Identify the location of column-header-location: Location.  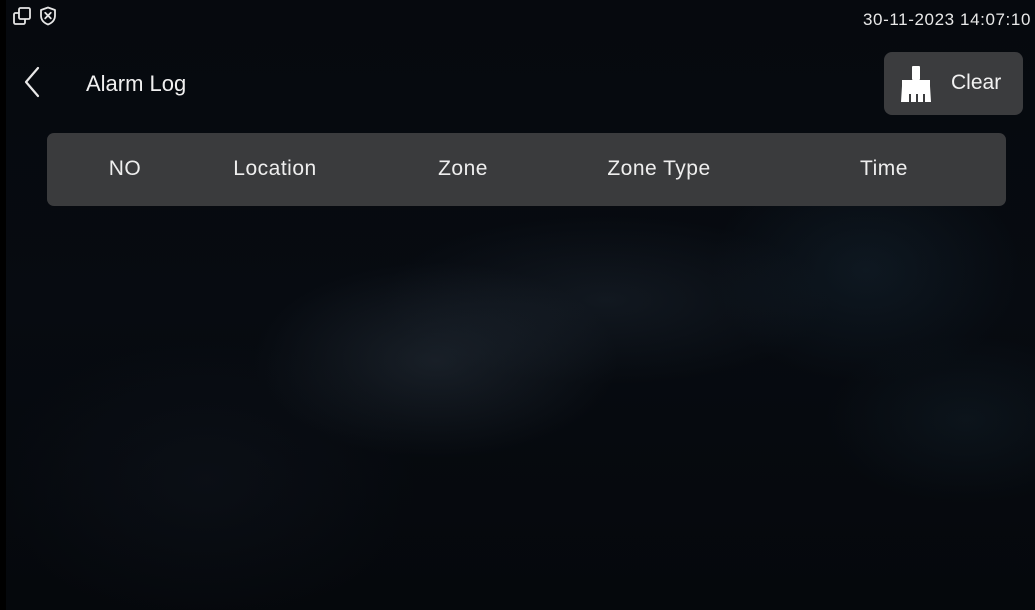
(275, 168).